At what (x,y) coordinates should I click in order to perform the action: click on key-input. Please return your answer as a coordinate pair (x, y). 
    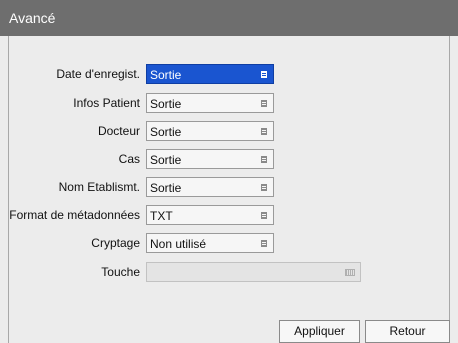
    Looking at the image, I should click on (253, 272).